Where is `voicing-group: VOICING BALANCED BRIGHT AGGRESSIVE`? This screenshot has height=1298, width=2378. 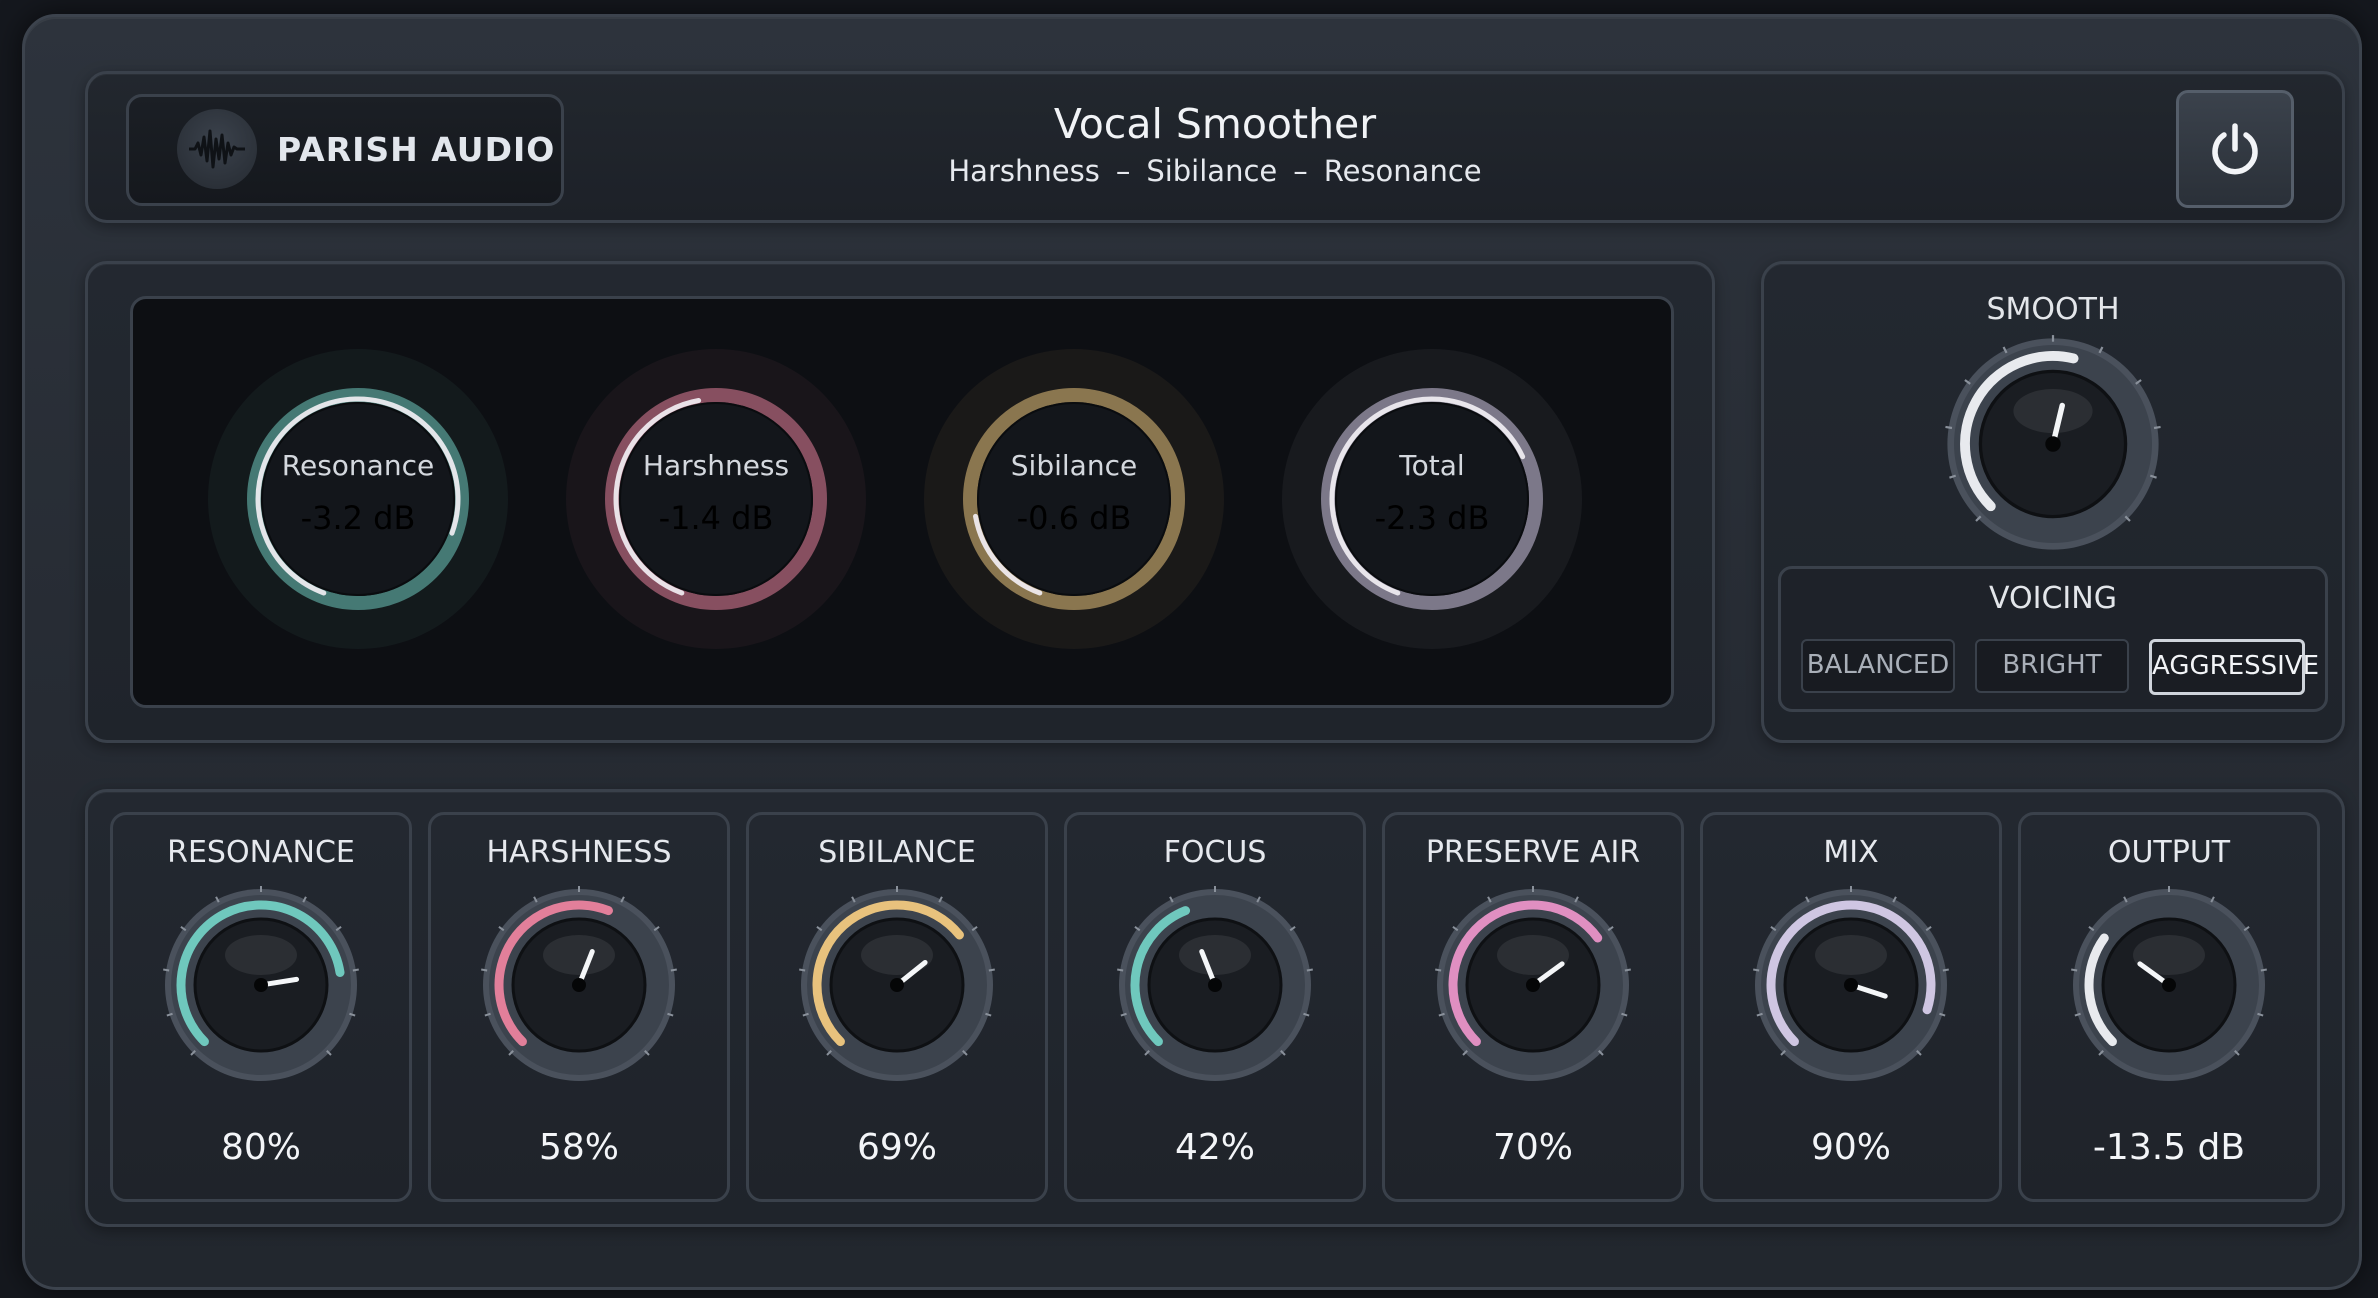 voicing-group: VOICING BALANCED BRIGHT AGGRESSIVE is located at coordinates (2053, 639).